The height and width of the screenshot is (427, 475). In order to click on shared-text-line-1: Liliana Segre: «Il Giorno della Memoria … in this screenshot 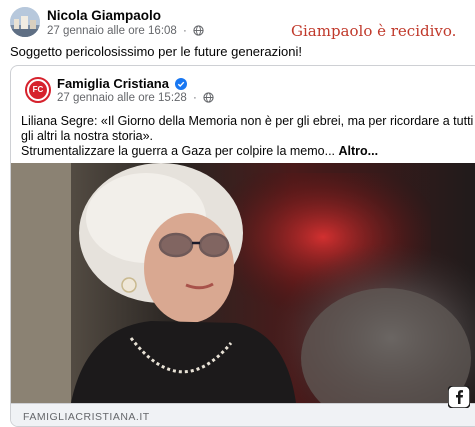, I will do `click(247, 128)`.